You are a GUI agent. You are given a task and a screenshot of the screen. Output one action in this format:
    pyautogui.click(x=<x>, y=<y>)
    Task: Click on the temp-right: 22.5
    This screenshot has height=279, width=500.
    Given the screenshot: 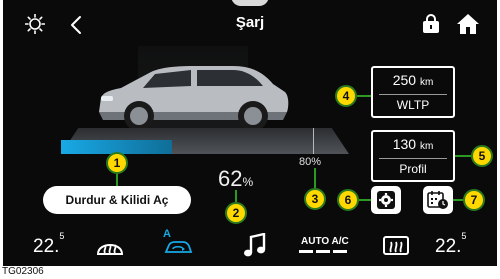 What is the action you would take?
    pyautogui.click(x=450, y=244)
    